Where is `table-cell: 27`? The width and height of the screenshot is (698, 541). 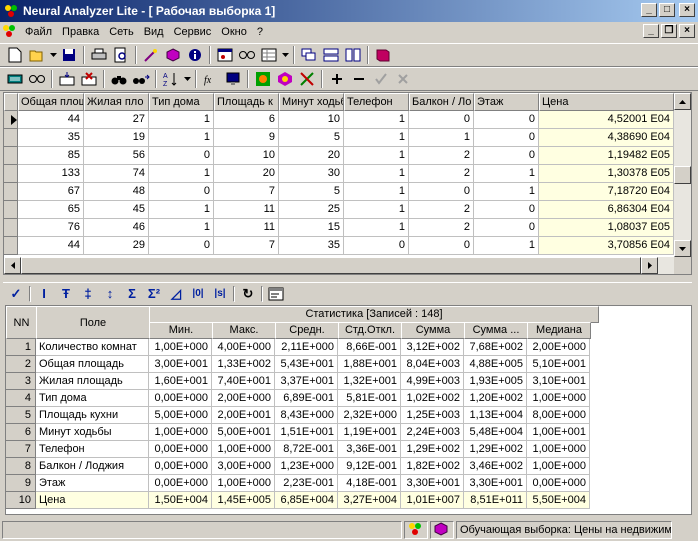
table-cell: 27 is located at coordinates (116, 120).